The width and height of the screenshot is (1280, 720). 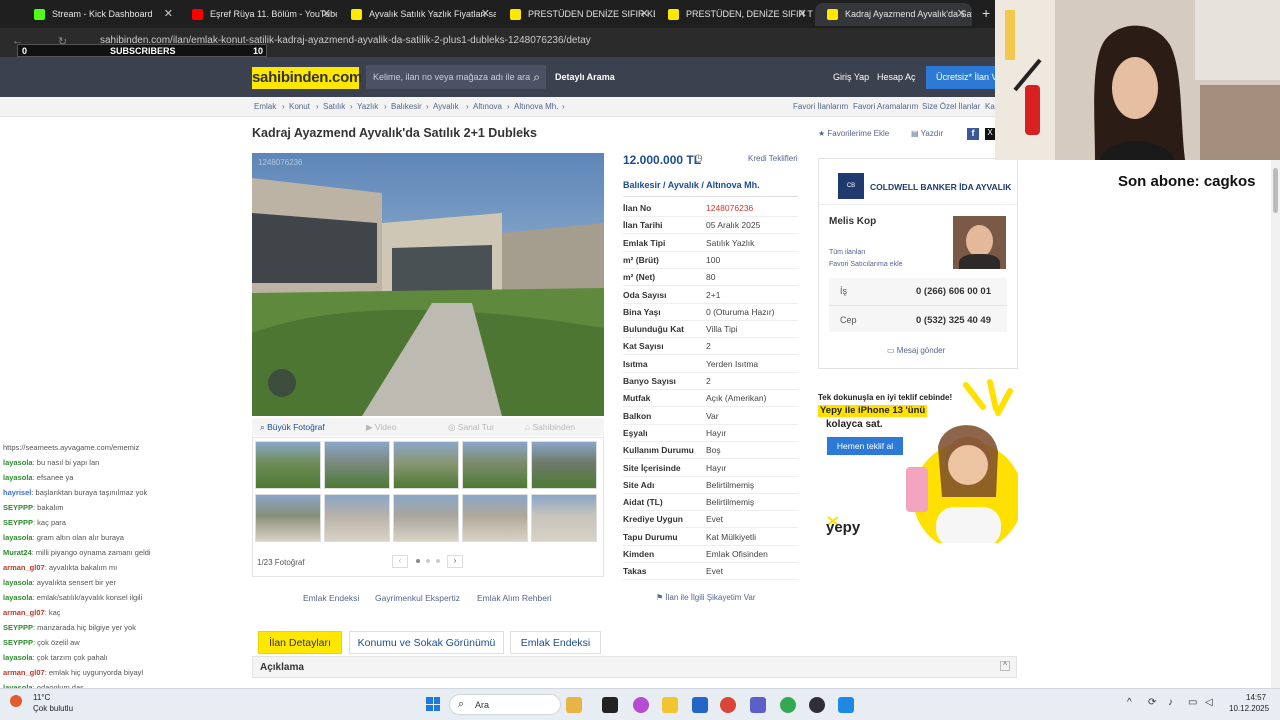 I want to click on breadcrumb-item: Altınova Mh., so click(x=536, y=106).